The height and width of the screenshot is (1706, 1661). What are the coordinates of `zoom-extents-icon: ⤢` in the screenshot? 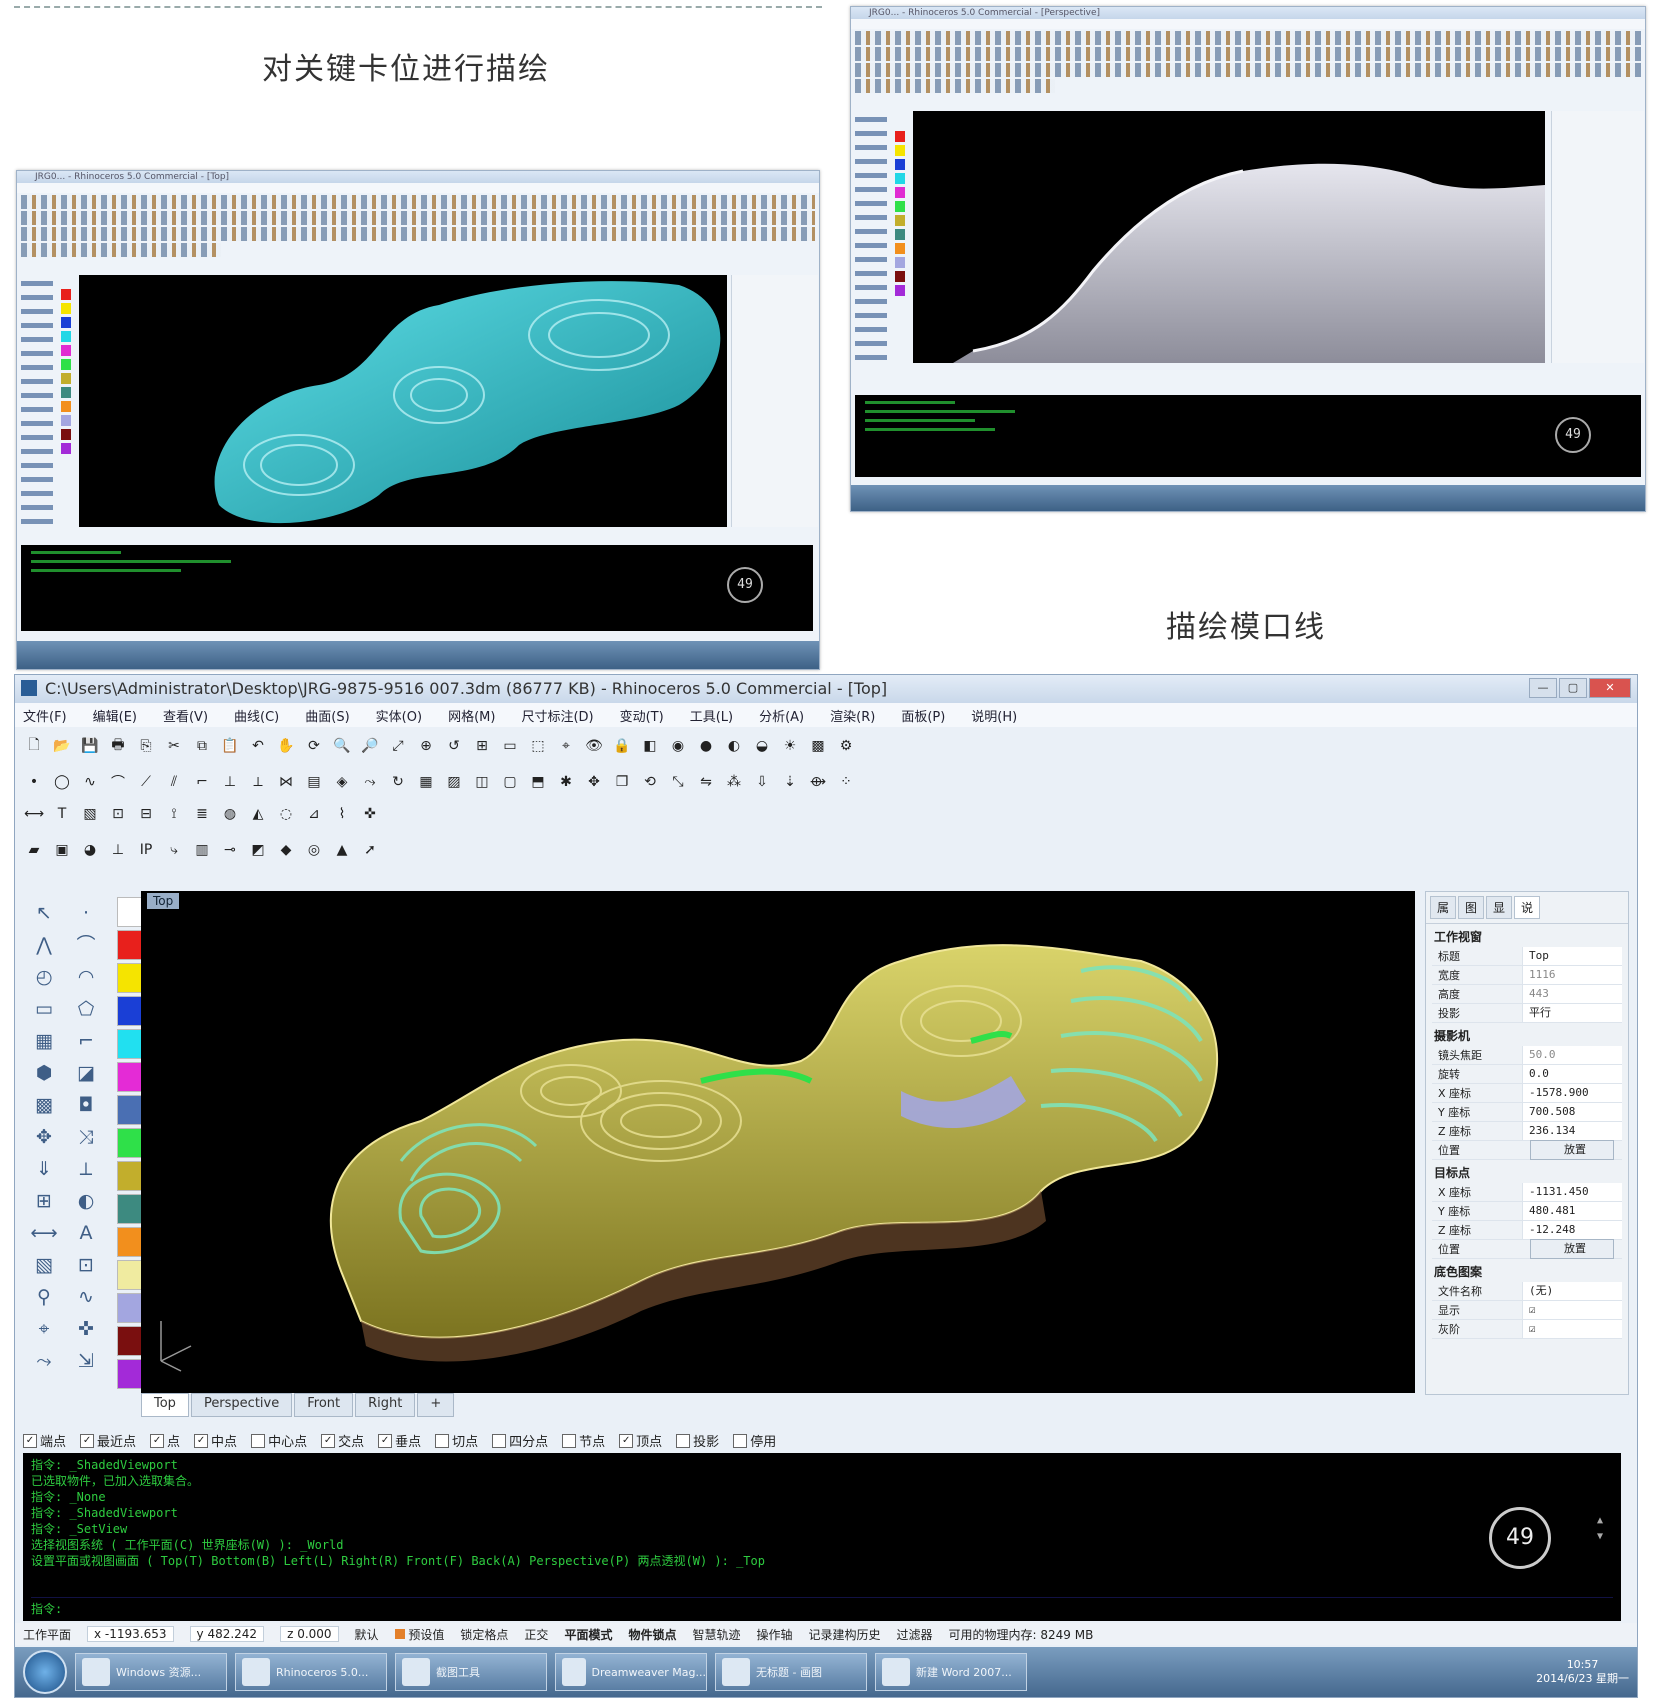 It's located at (398, 746).